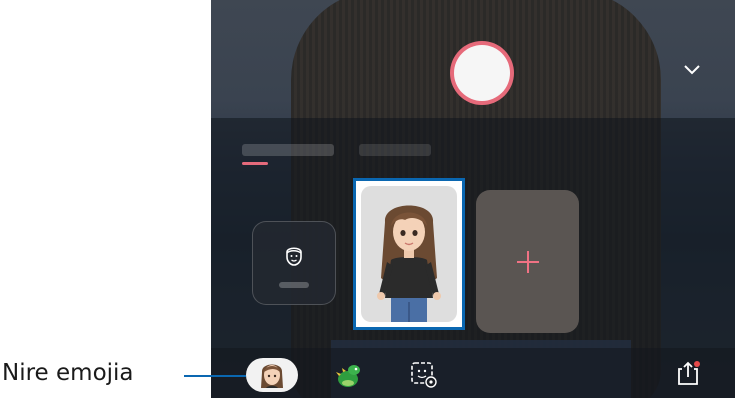 The image size is (735, 398). I want to click on tab-ar-emoji, so click(288, 150).